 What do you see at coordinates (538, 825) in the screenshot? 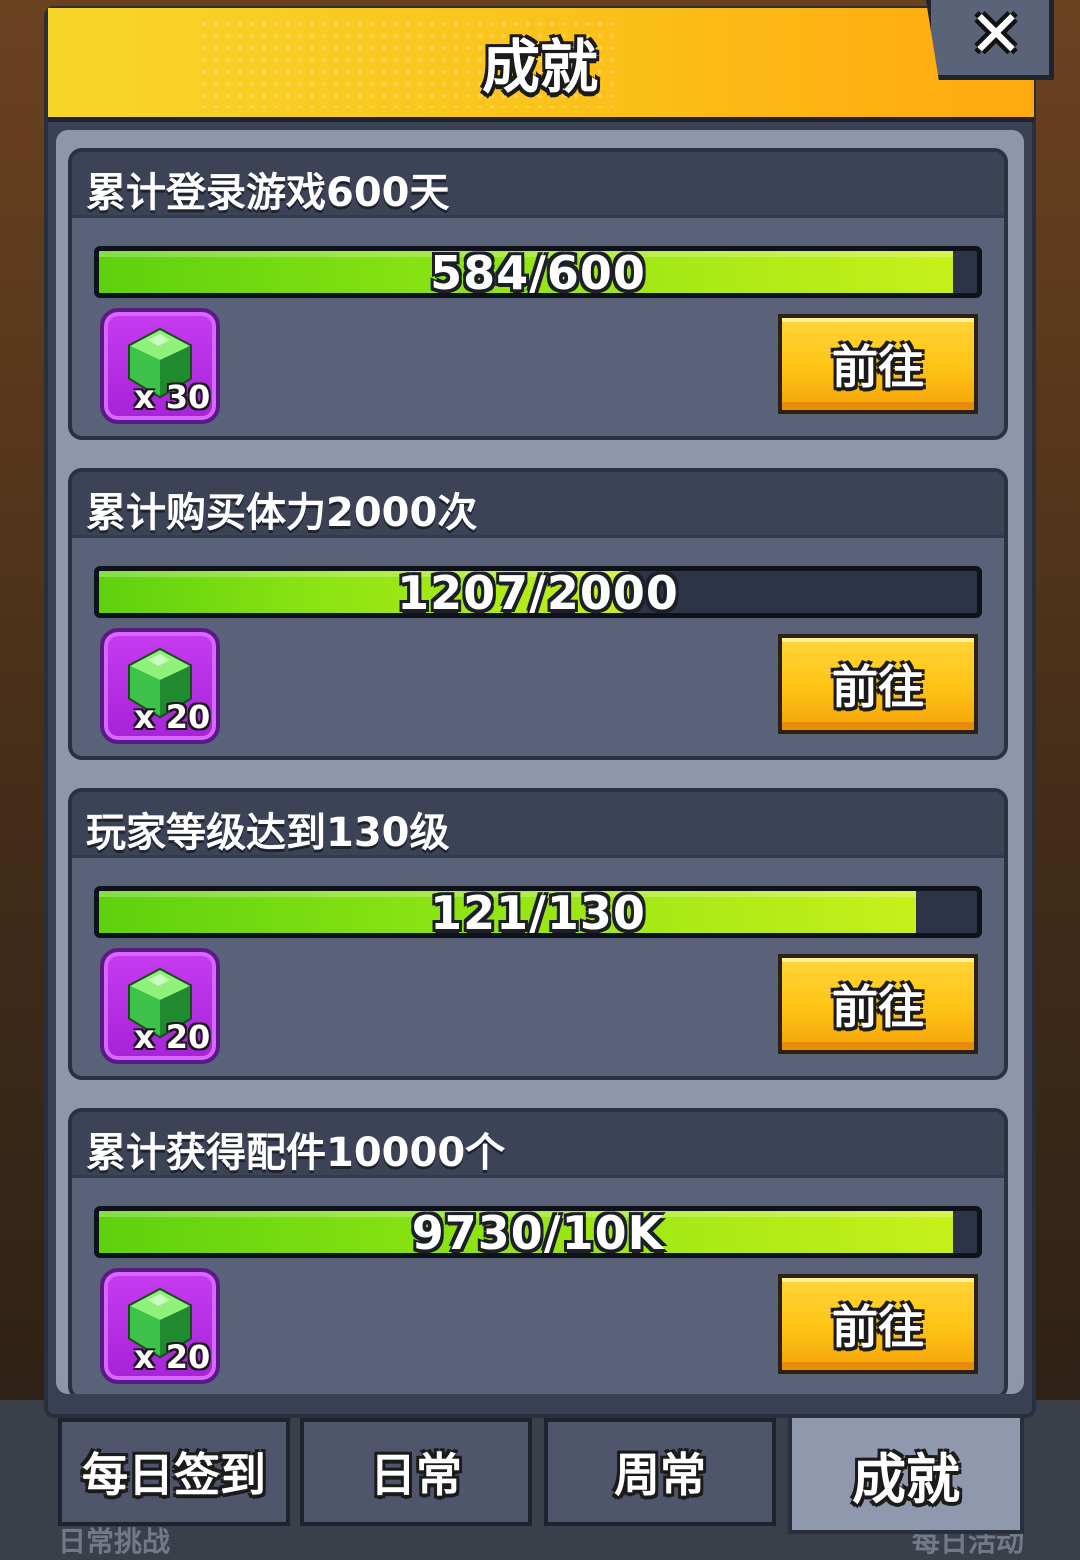
I see `card-header: 玩家等级达到130级` at bounding box center [538, 825].